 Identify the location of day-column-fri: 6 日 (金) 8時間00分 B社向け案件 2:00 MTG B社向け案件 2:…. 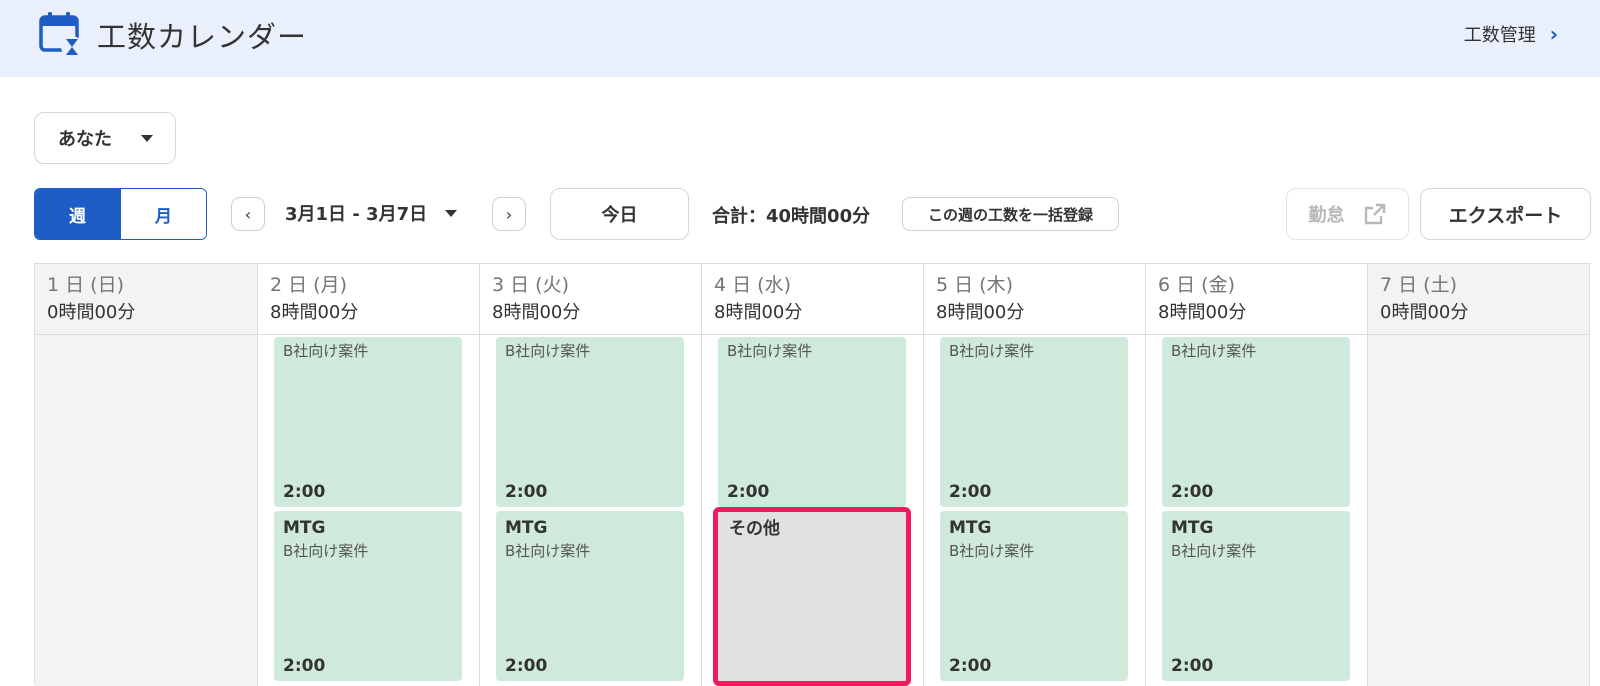
(1257, 475).